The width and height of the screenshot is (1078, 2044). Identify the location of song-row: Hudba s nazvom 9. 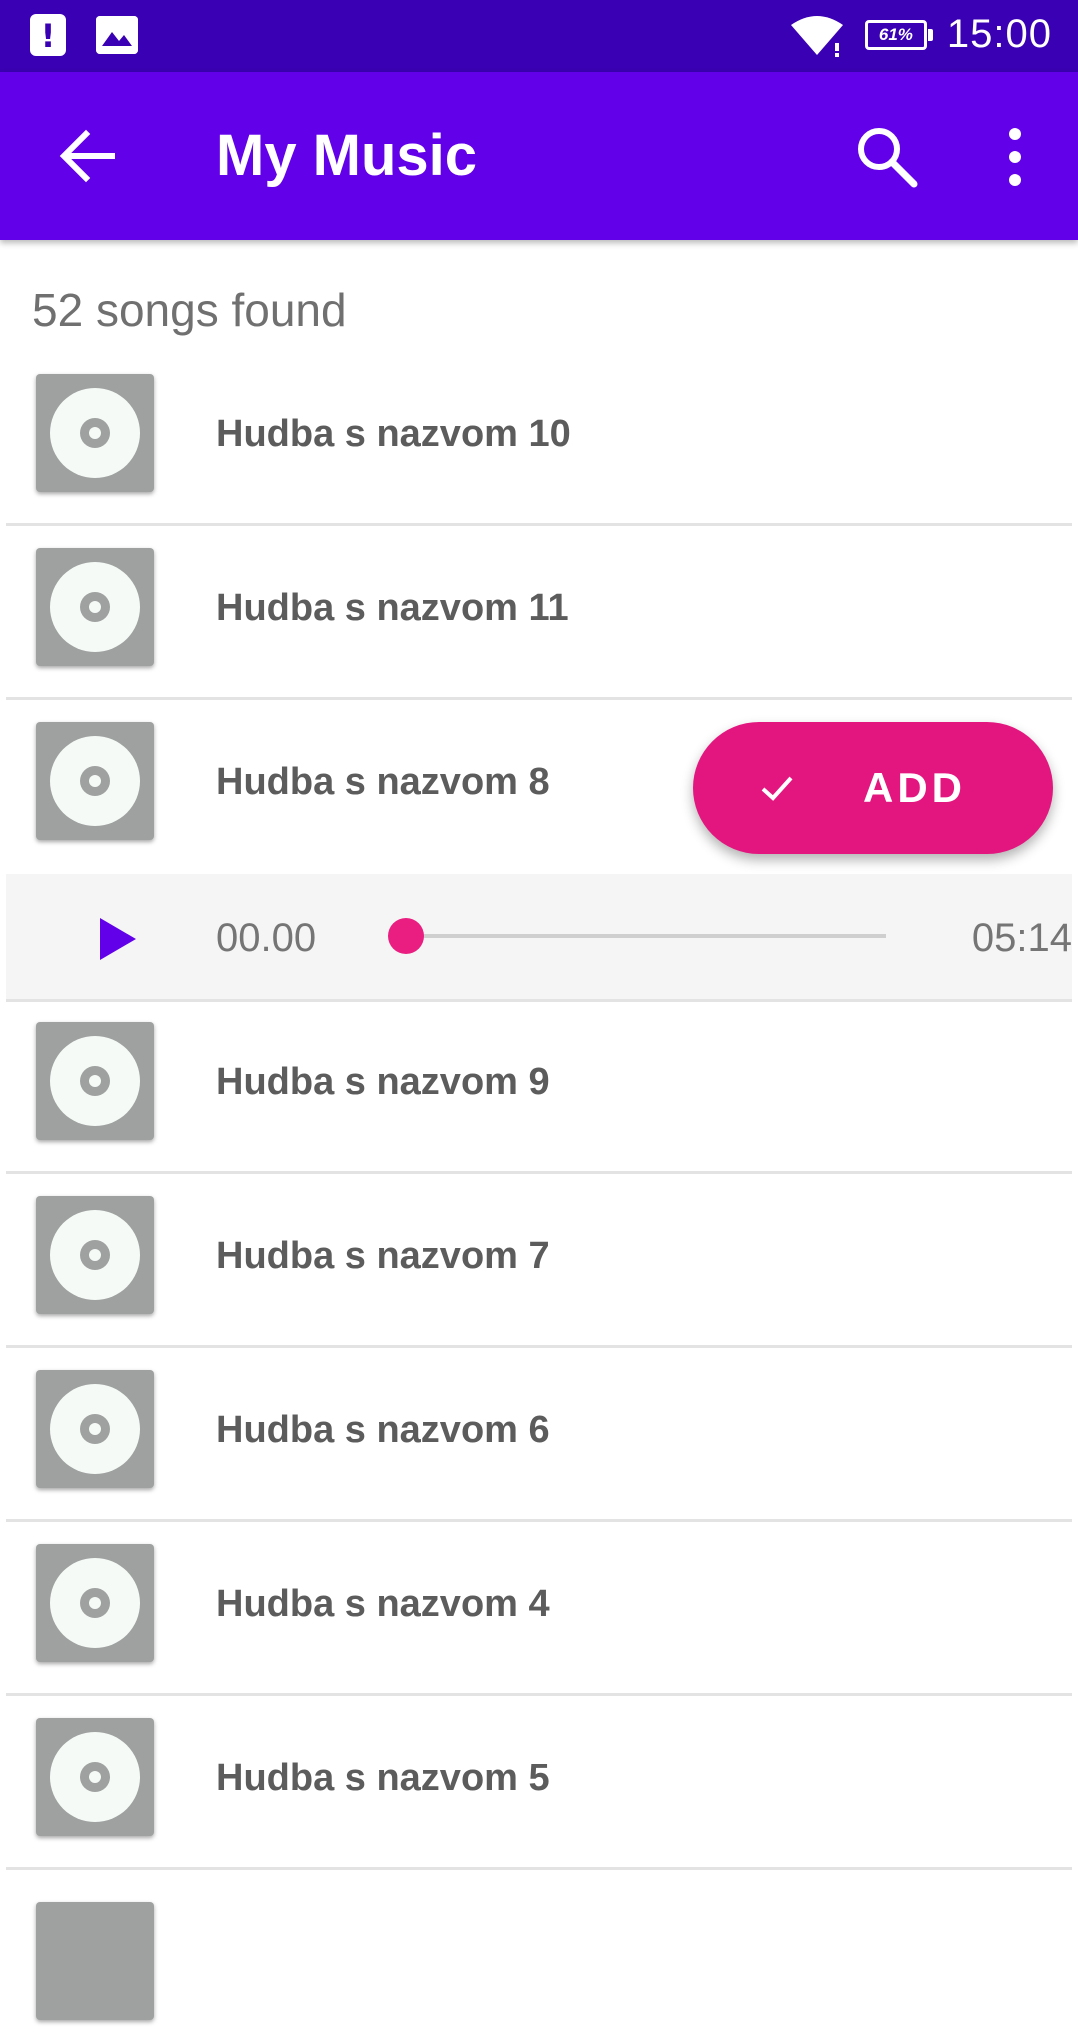
(539, 1088).